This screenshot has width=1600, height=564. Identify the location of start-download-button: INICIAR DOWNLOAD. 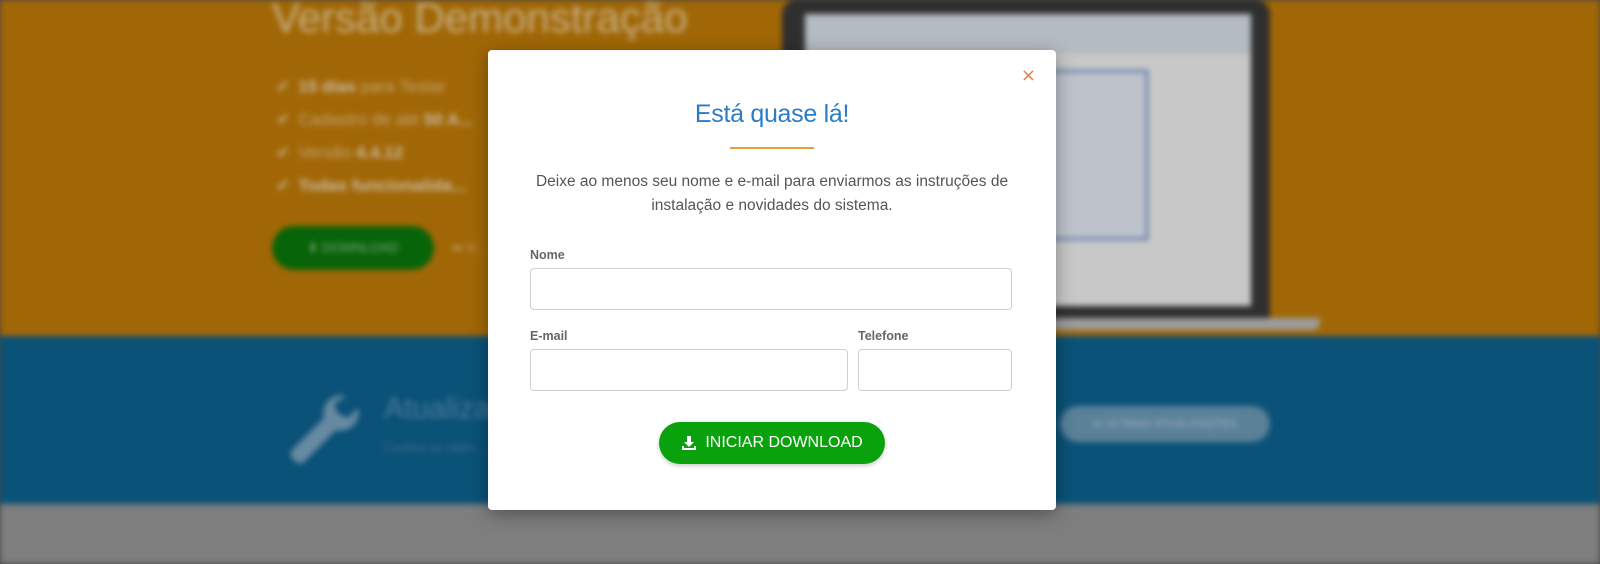
(772, 443).